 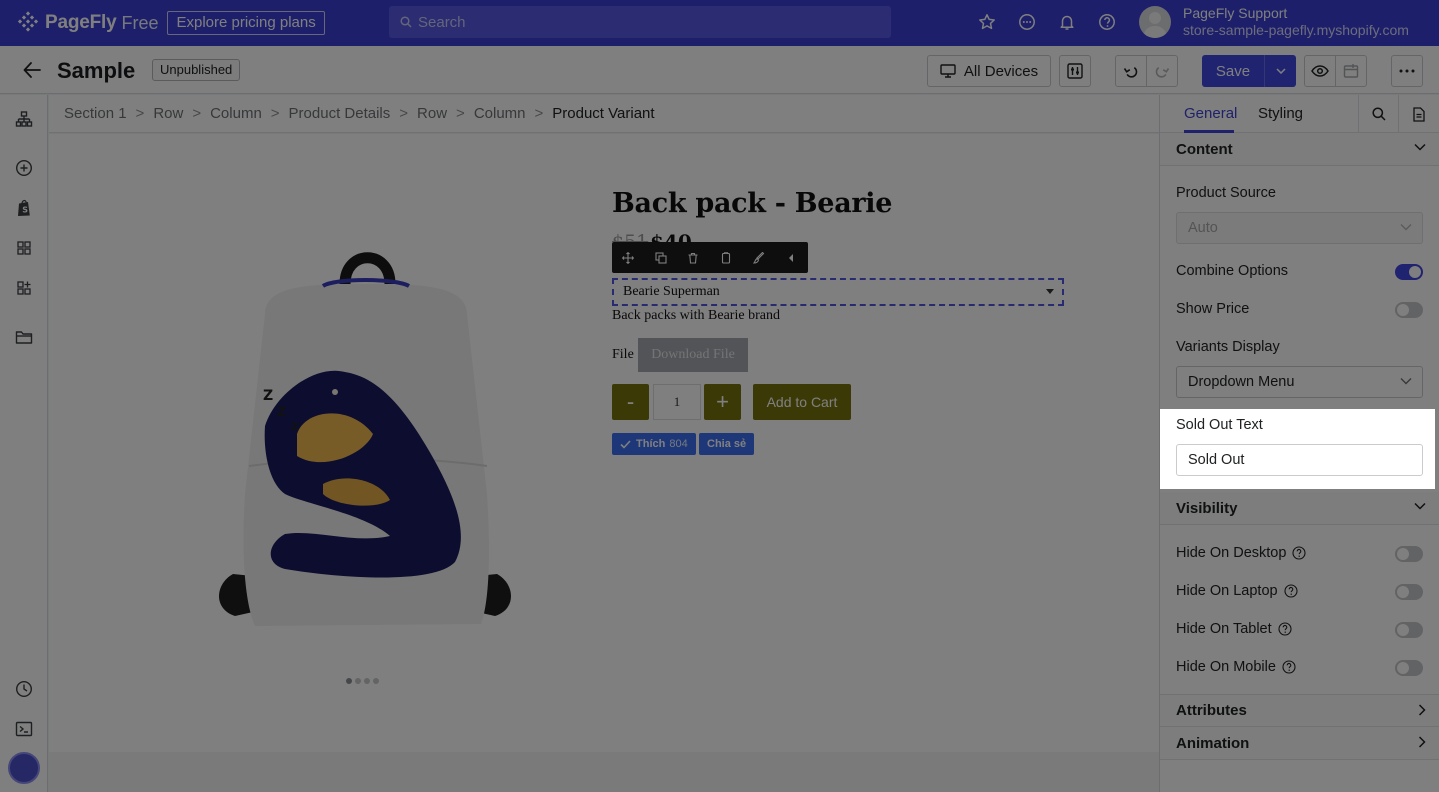 I want to click on variants-display-select: Dropdown Menu, so click(x=1299, y=382).